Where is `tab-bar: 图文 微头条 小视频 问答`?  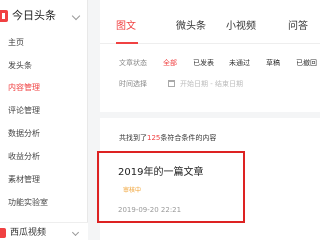
tab-bar: 图文 微头条 小视频 问答 is located at coordinates (210, 22).